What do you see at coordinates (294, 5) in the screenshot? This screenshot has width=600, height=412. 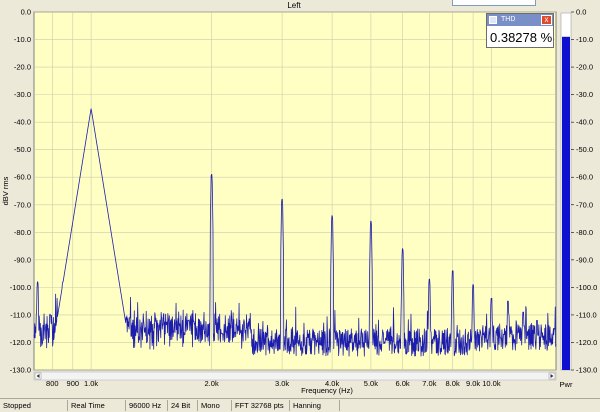 I see `chart-title: Left` at bounding box center [294, 5].